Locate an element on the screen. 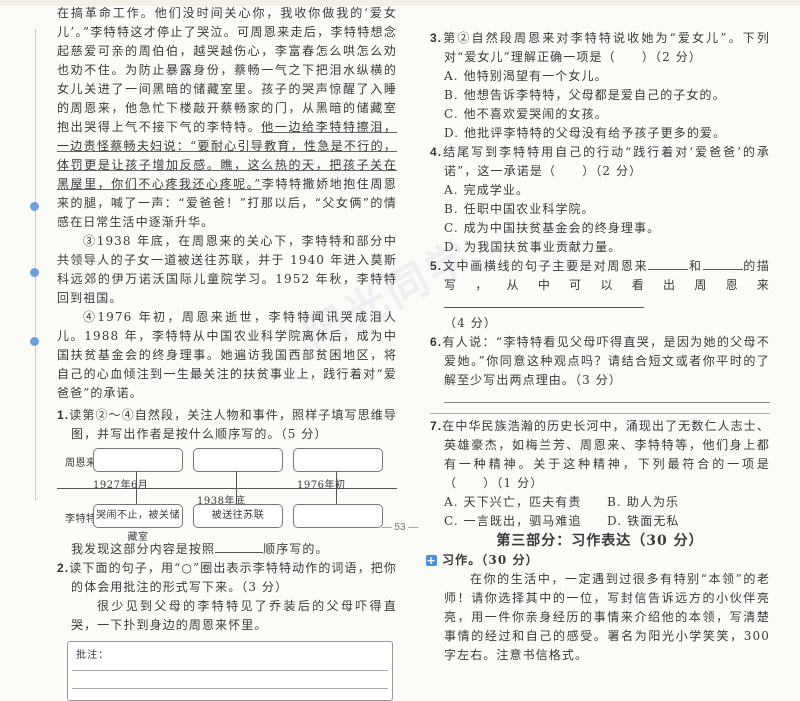 This screenshot has height=701, width=800. finding-text: 顺序写的。 is located at coordinates (296, 549).